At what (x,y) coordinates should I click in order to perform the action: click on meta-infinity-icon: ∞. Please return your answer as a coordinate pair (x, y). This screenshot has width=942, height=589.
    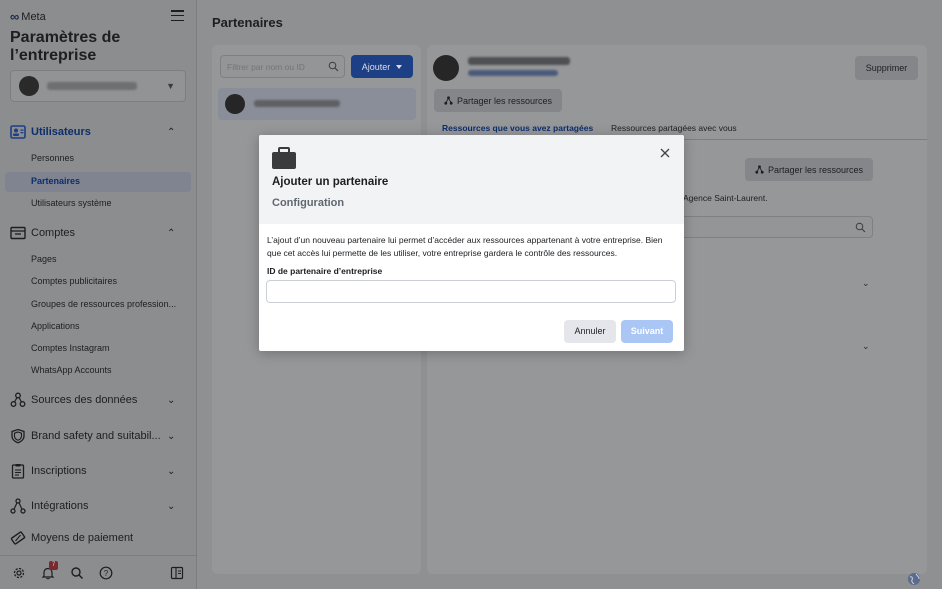
    Looking at the image, I should click on (15, 16).